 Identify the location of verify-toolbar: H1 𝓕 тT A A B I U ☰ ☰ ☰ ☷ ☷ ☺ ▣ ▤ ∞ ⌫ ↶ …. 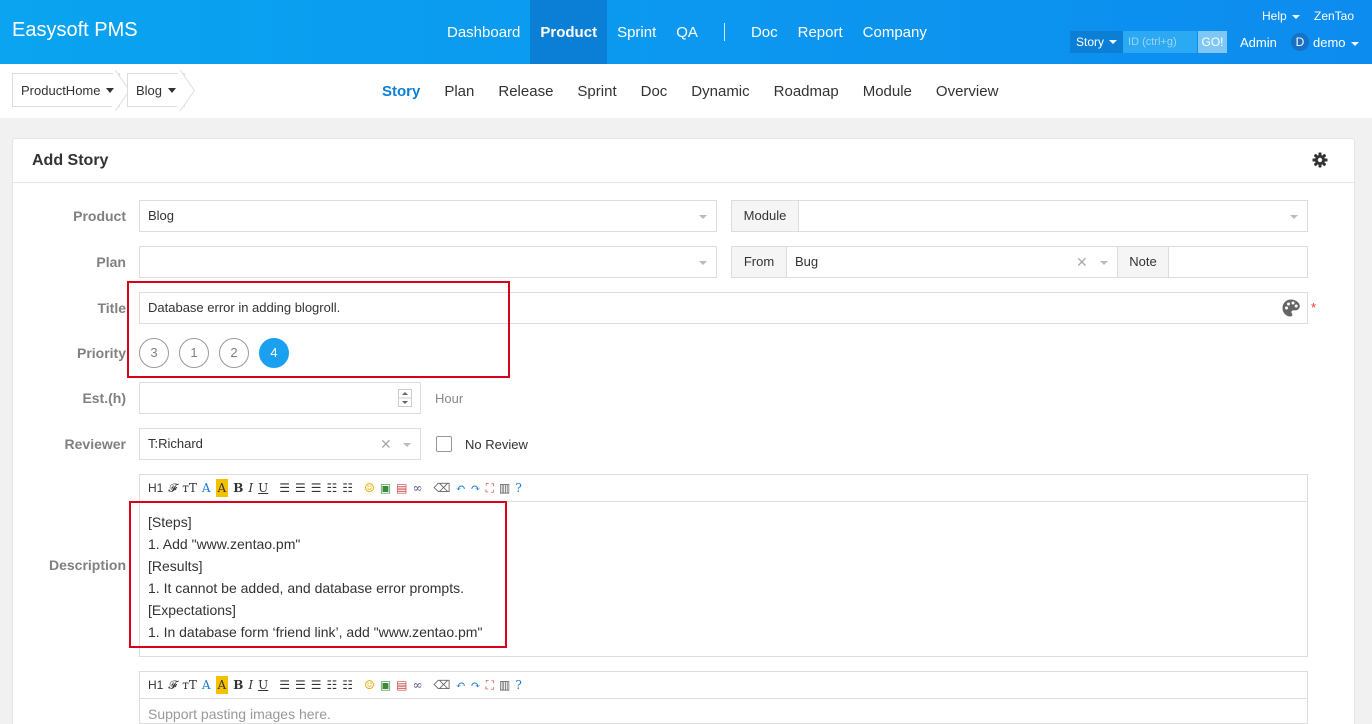
(723, 685).